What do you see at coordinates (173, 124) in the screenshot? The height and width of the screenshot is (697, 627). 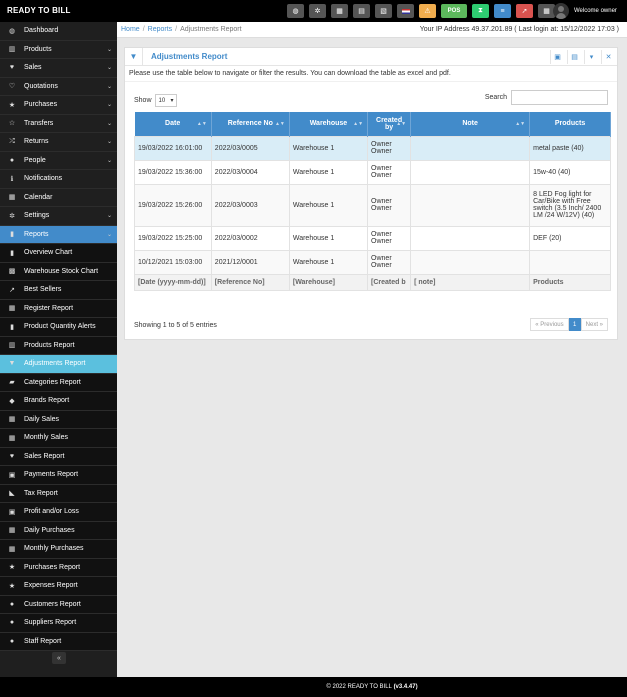 I see `column-header-date: Date ▲▼` at bounding box center [173, 124].